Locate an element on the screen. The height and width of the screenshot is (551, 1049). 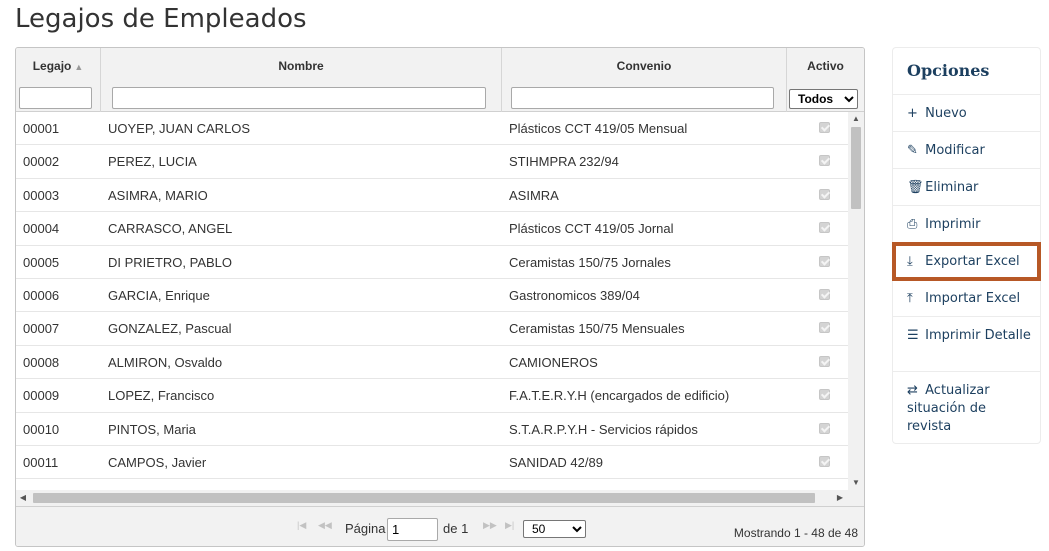
option-exportar-excel: ⤓ Exportar Excel is located at coordinates (966, 261).